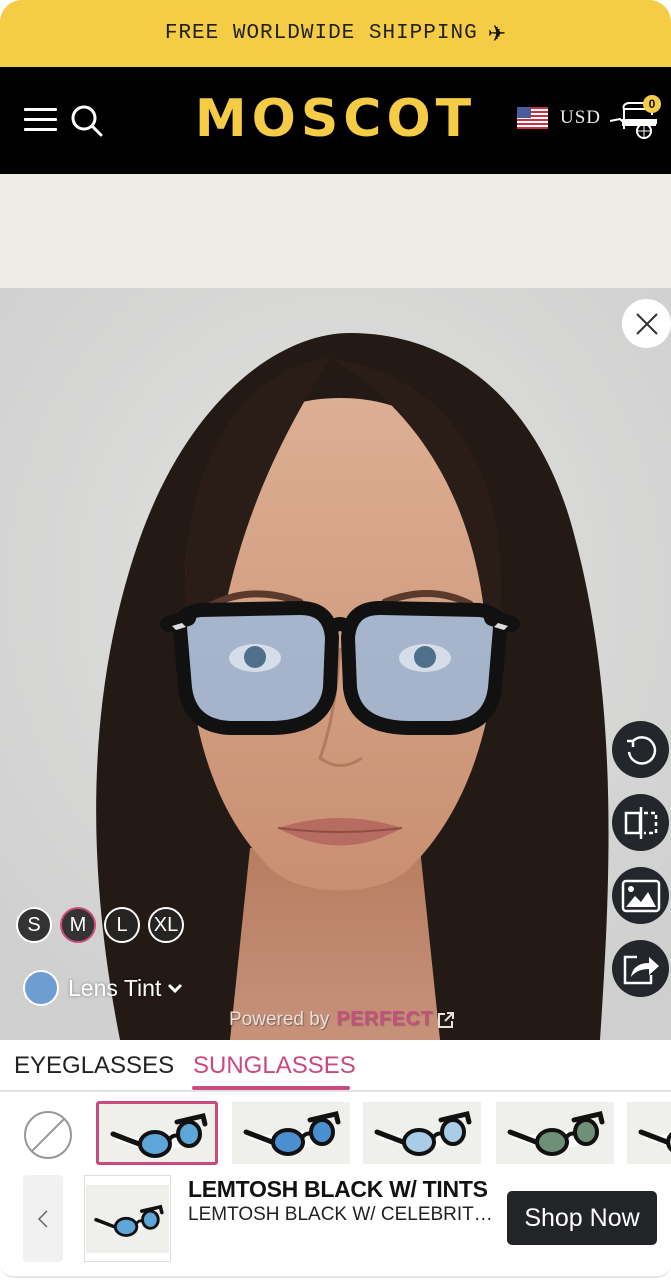  Describe the element at coordinates (581, 117) in the screenshot. I see `currency-label: USD` at that location.